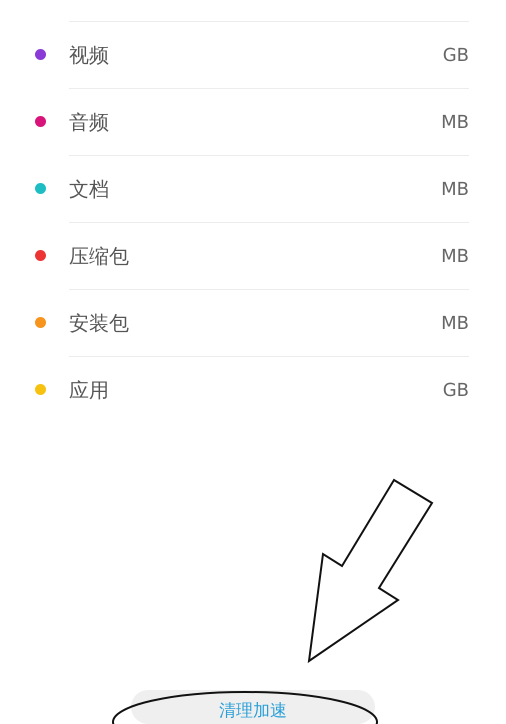 Image resolution: width=506 pixels, height=724 pixels. Describe the element at coordinates (89, 189) in the screenshot. I see `category-label: 文档` at that location.